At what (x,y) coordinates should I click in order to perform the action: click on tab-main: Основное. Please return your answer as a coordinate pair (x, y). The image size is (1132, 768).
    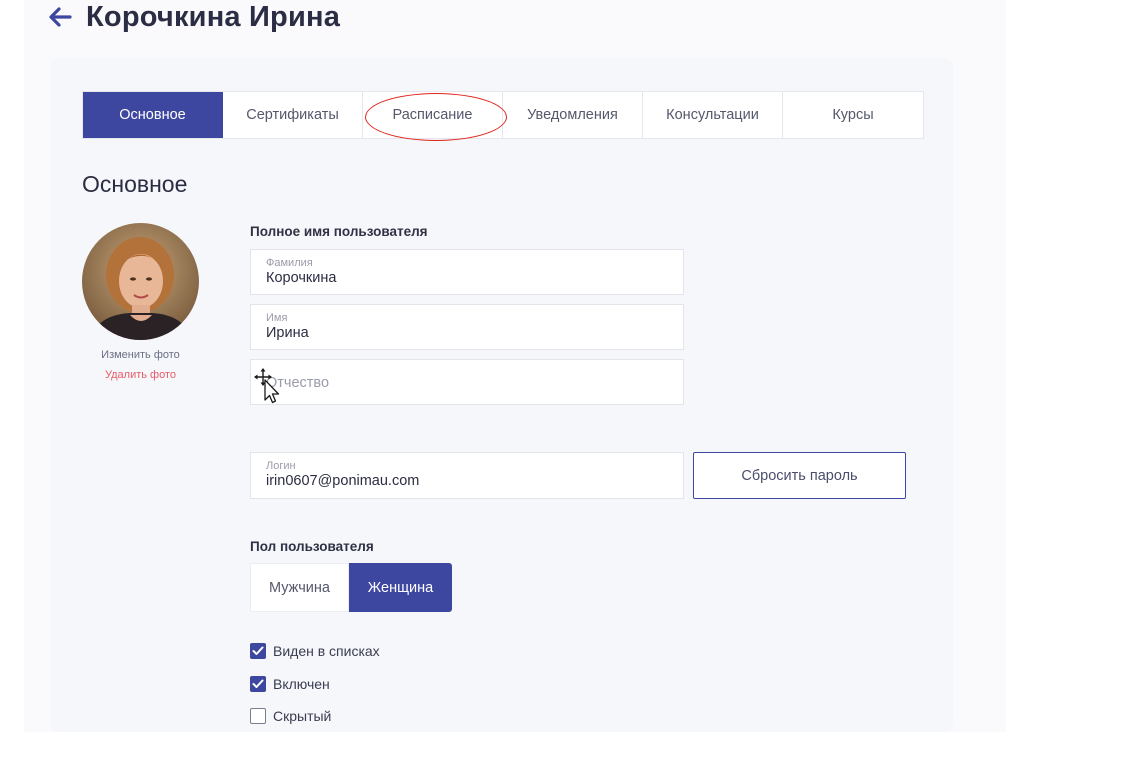
    Looking at the image, I should click on (153, 115).